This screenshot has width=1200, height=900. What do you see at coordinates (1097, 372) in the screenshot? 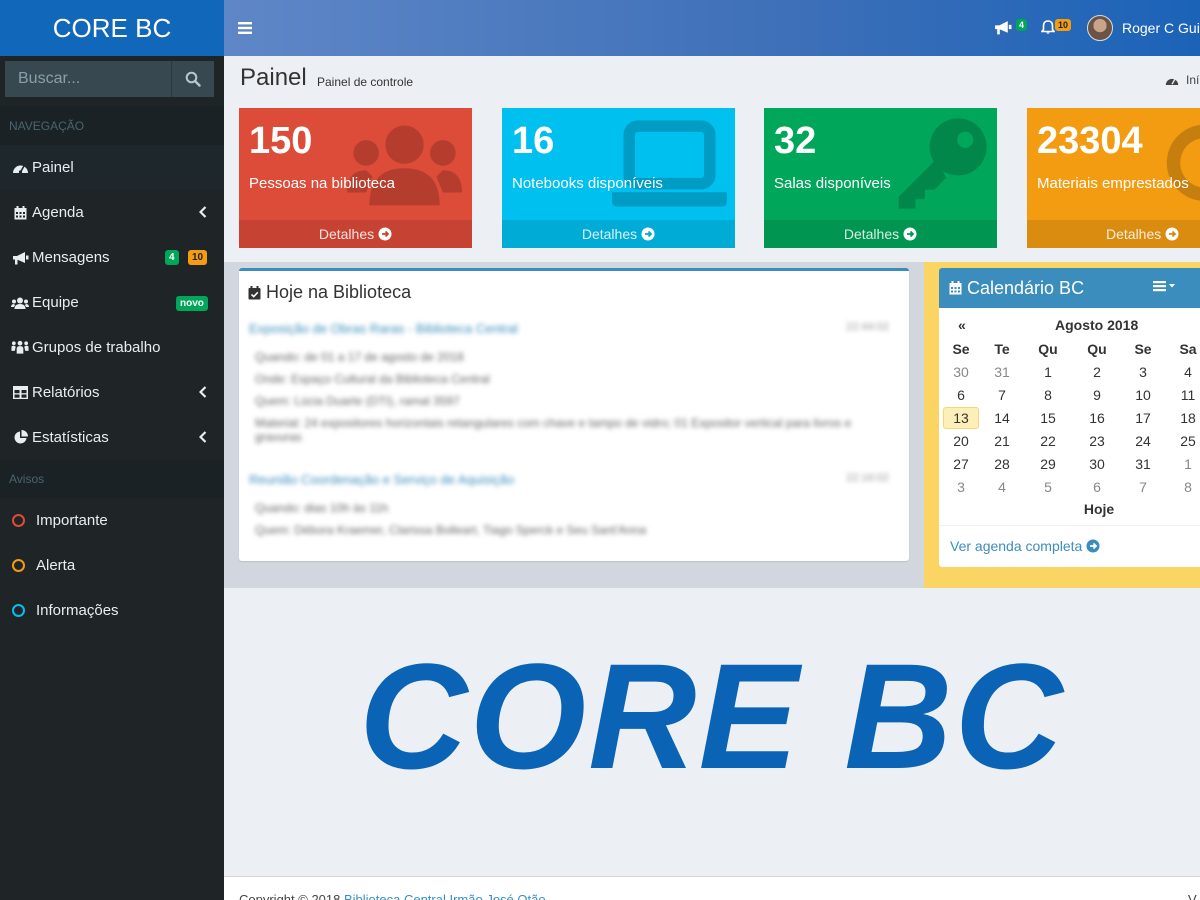
I see `calendar-day: 2` at bounding box center [1097, 372].